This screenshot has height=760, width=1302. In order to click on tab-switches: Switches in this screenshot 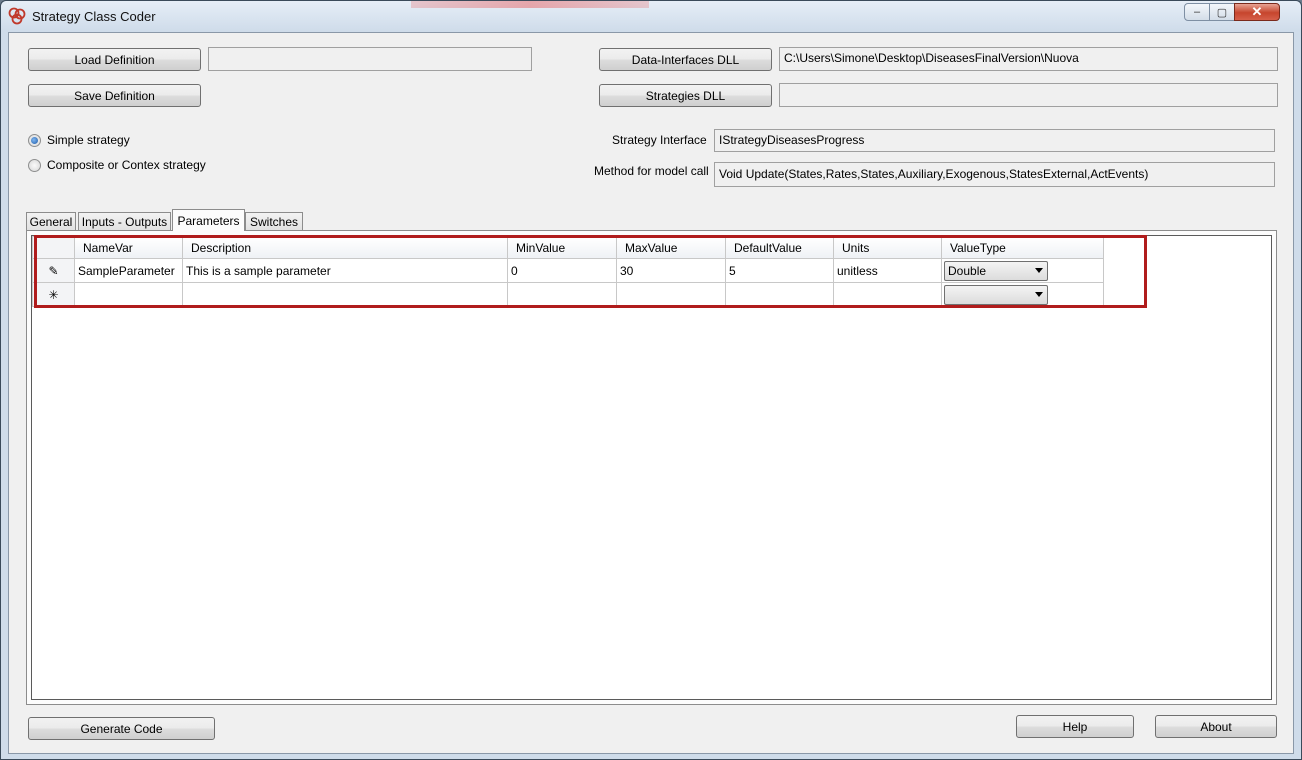, I will do `click(274, 221)`.